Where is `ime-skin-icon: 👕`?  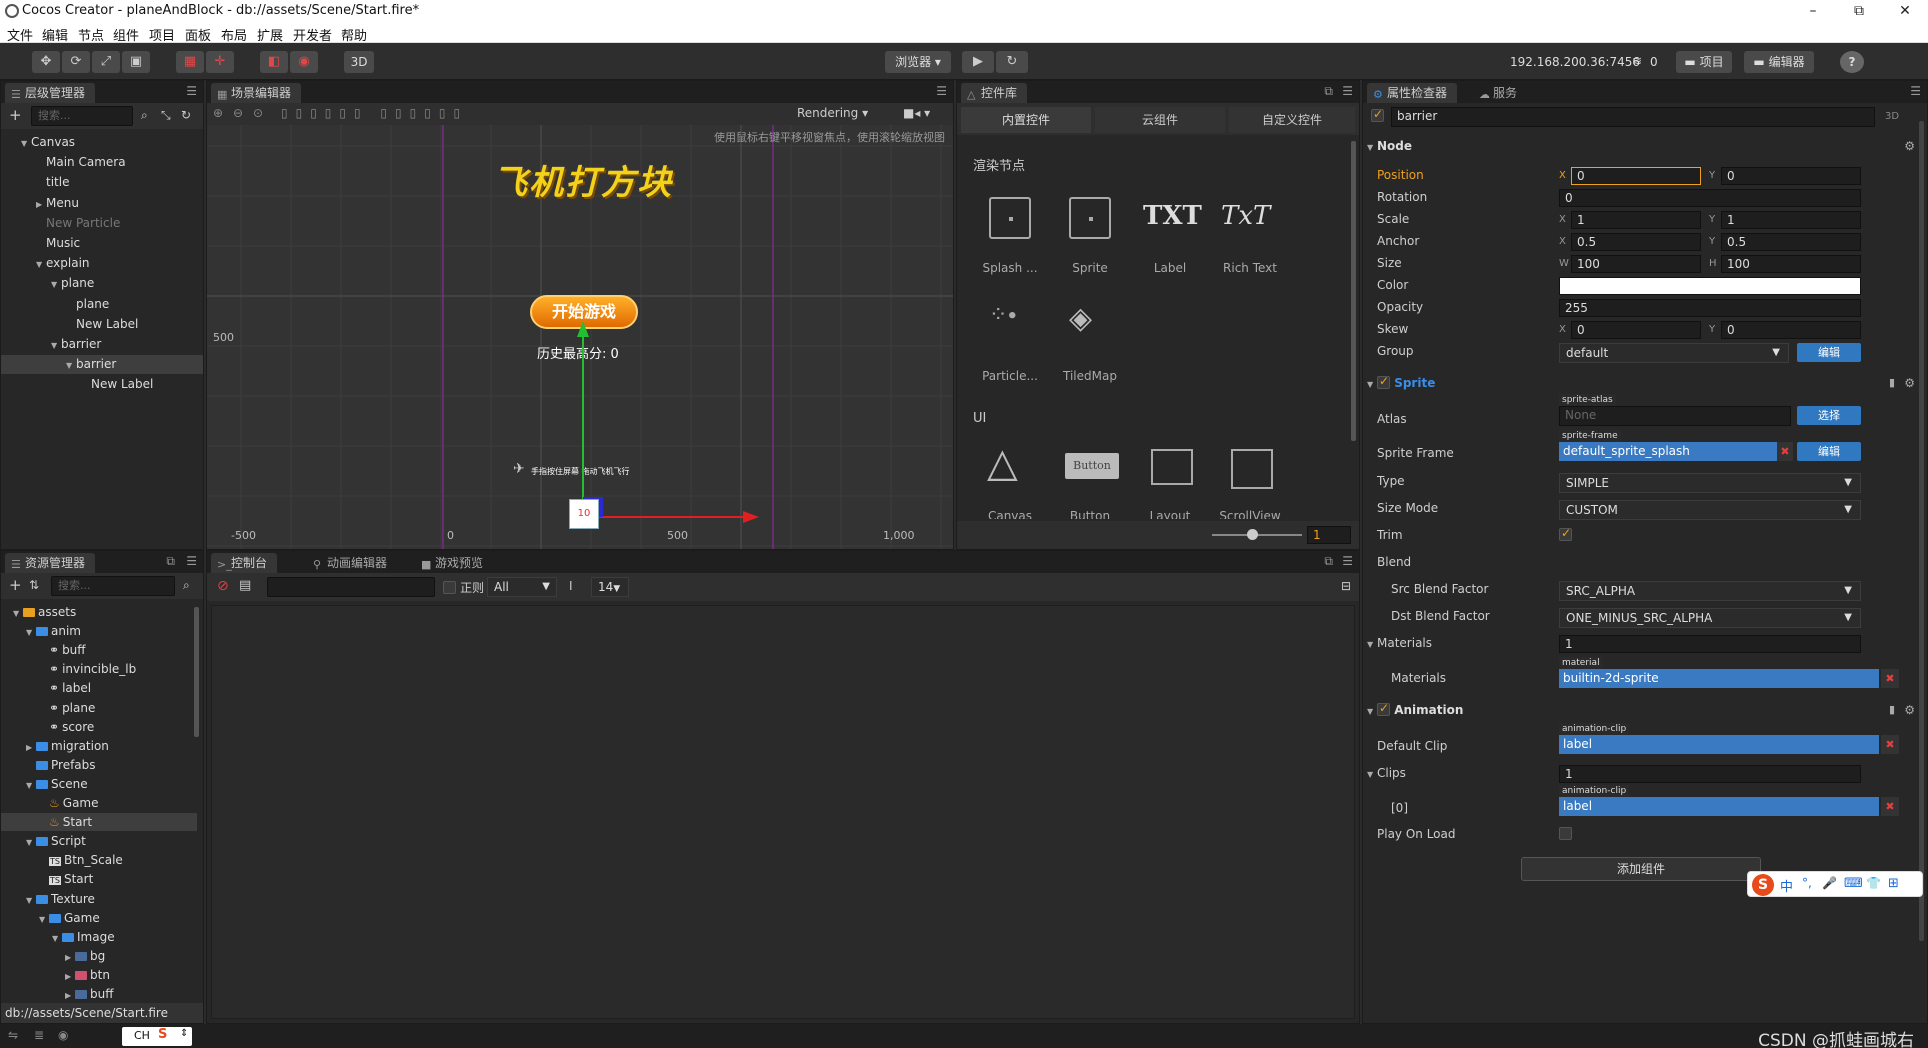
ime-skin-icon: 👕 is located at coordinates (1873, 883).